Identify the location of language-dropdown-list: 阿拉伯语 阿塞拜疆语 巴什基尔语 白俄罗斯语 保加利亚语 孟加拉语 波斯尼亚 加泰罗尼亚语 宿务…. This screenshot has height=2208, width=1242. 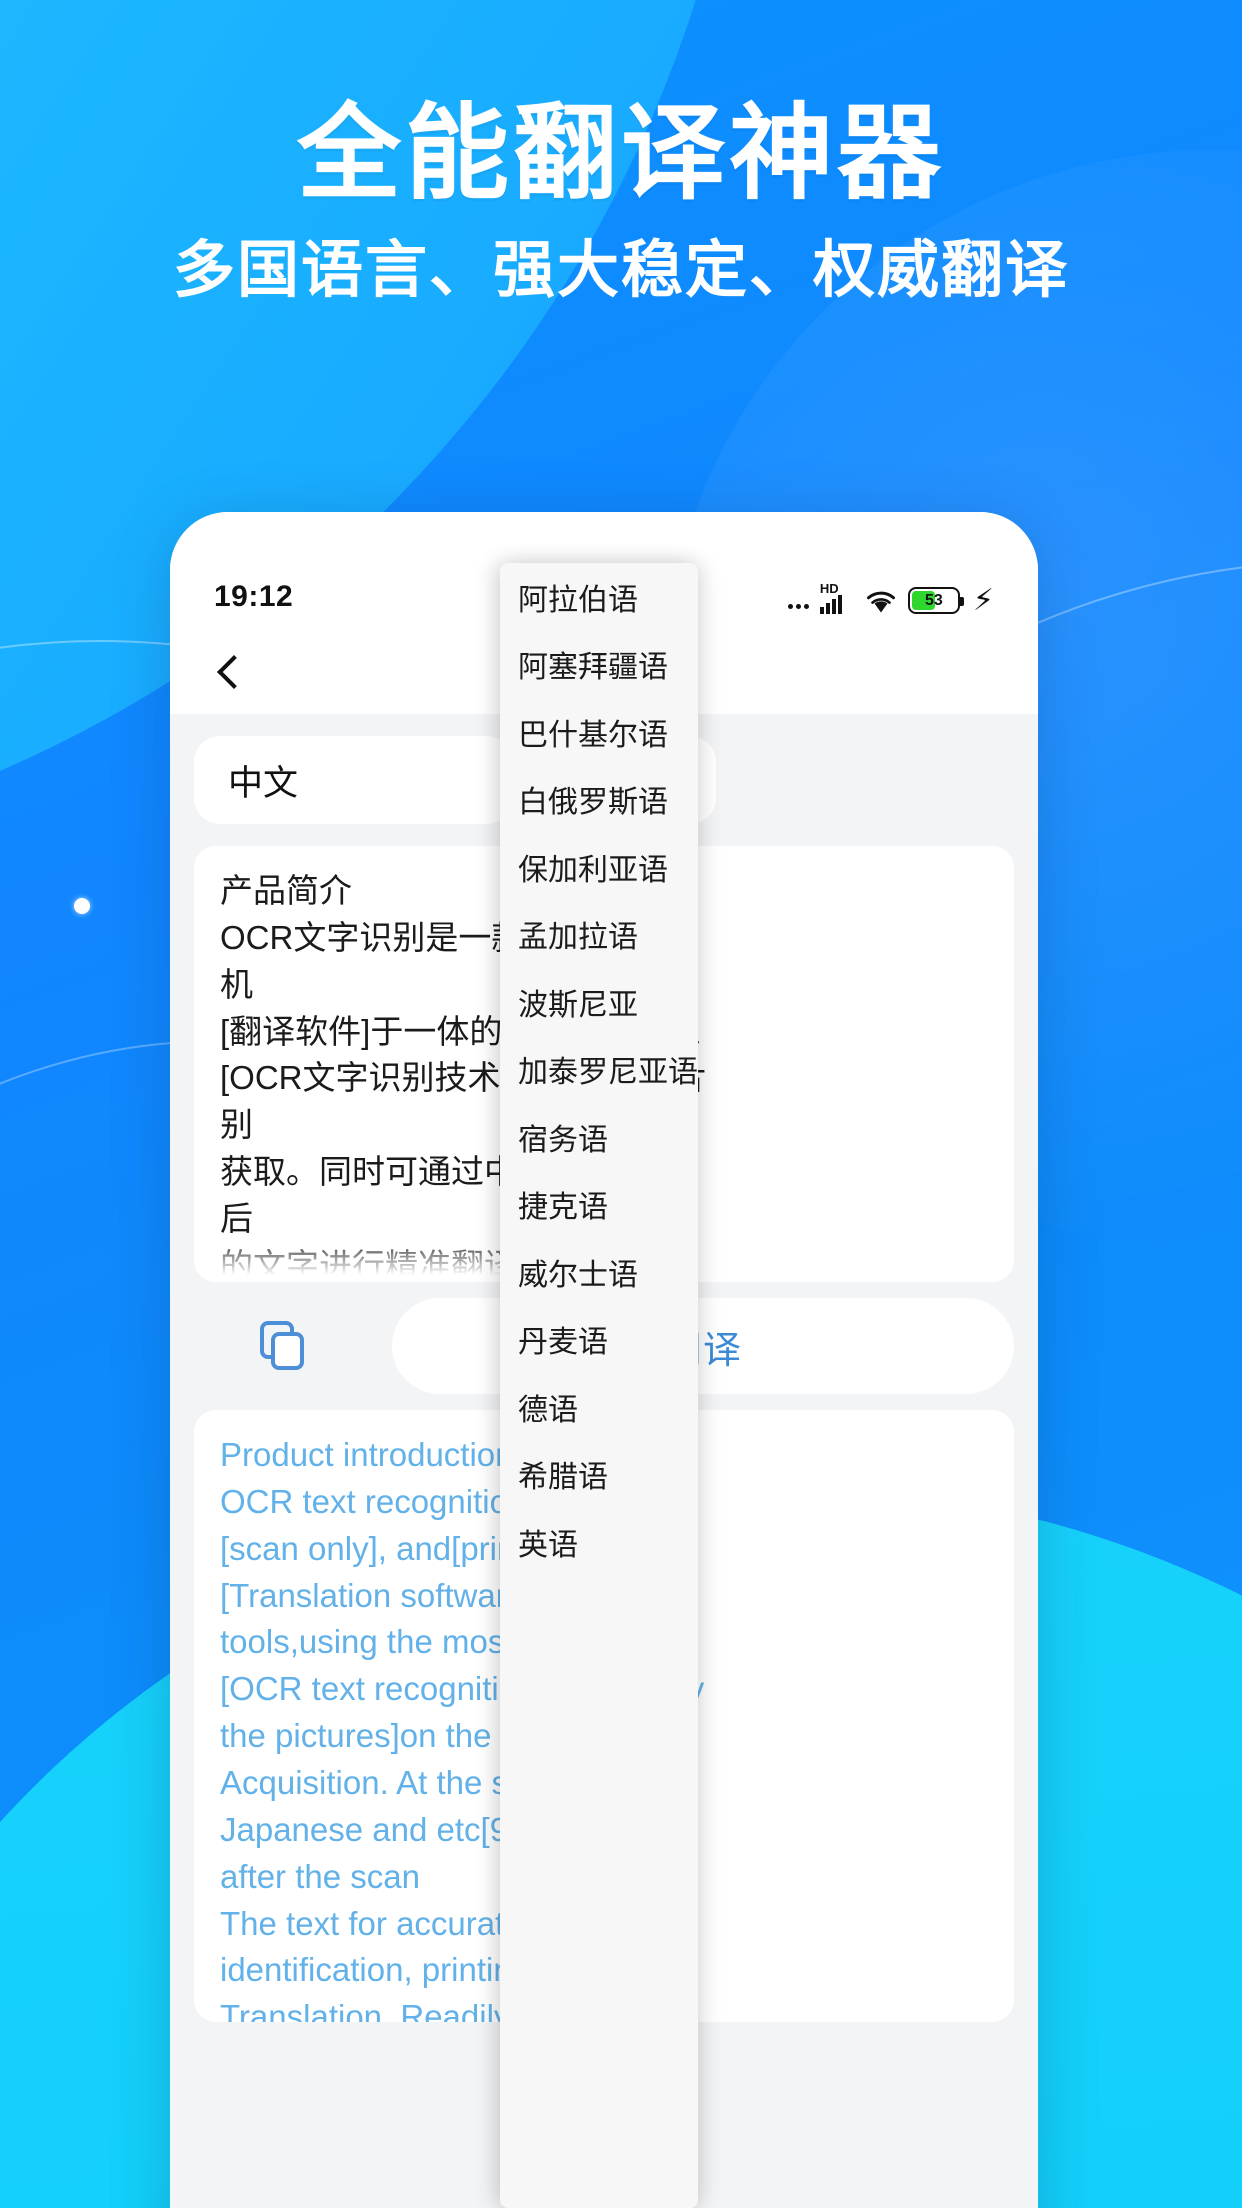
(599, 1069).